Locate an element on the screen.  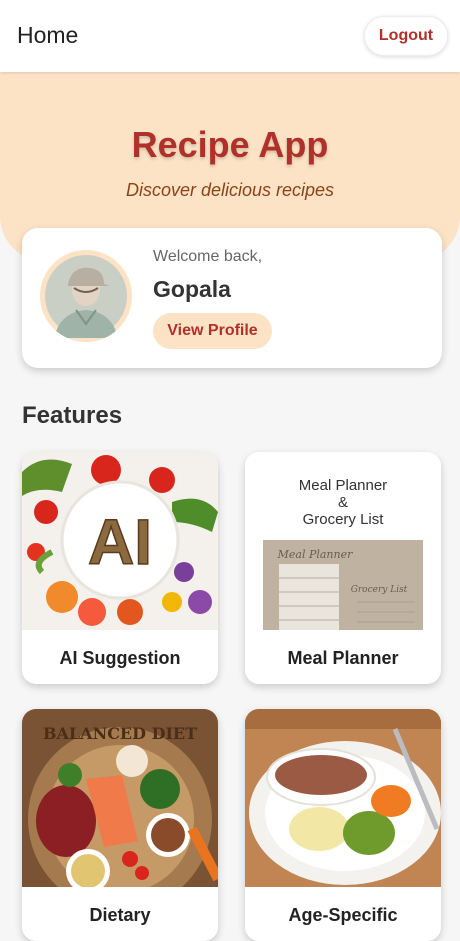
user-name: Gopala is located at coordinates (192, 289).